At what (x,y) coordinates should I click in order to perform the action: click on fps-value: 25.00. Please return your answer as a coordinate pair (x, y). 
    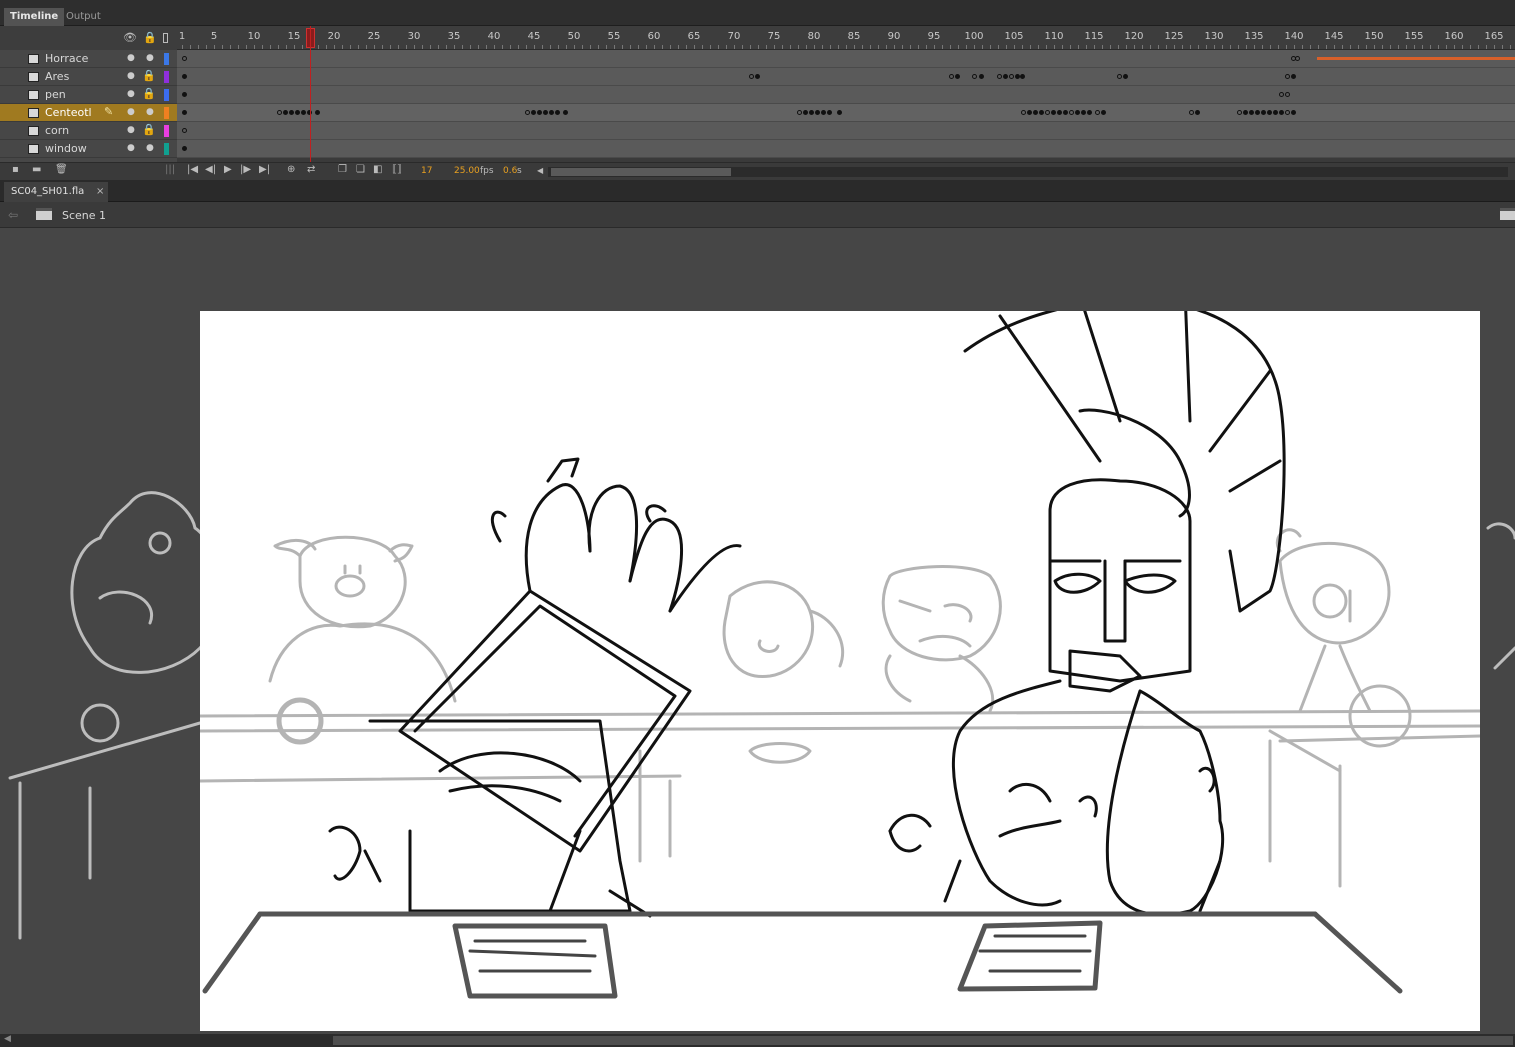
    Looking at the image, I should click on (467, 171).